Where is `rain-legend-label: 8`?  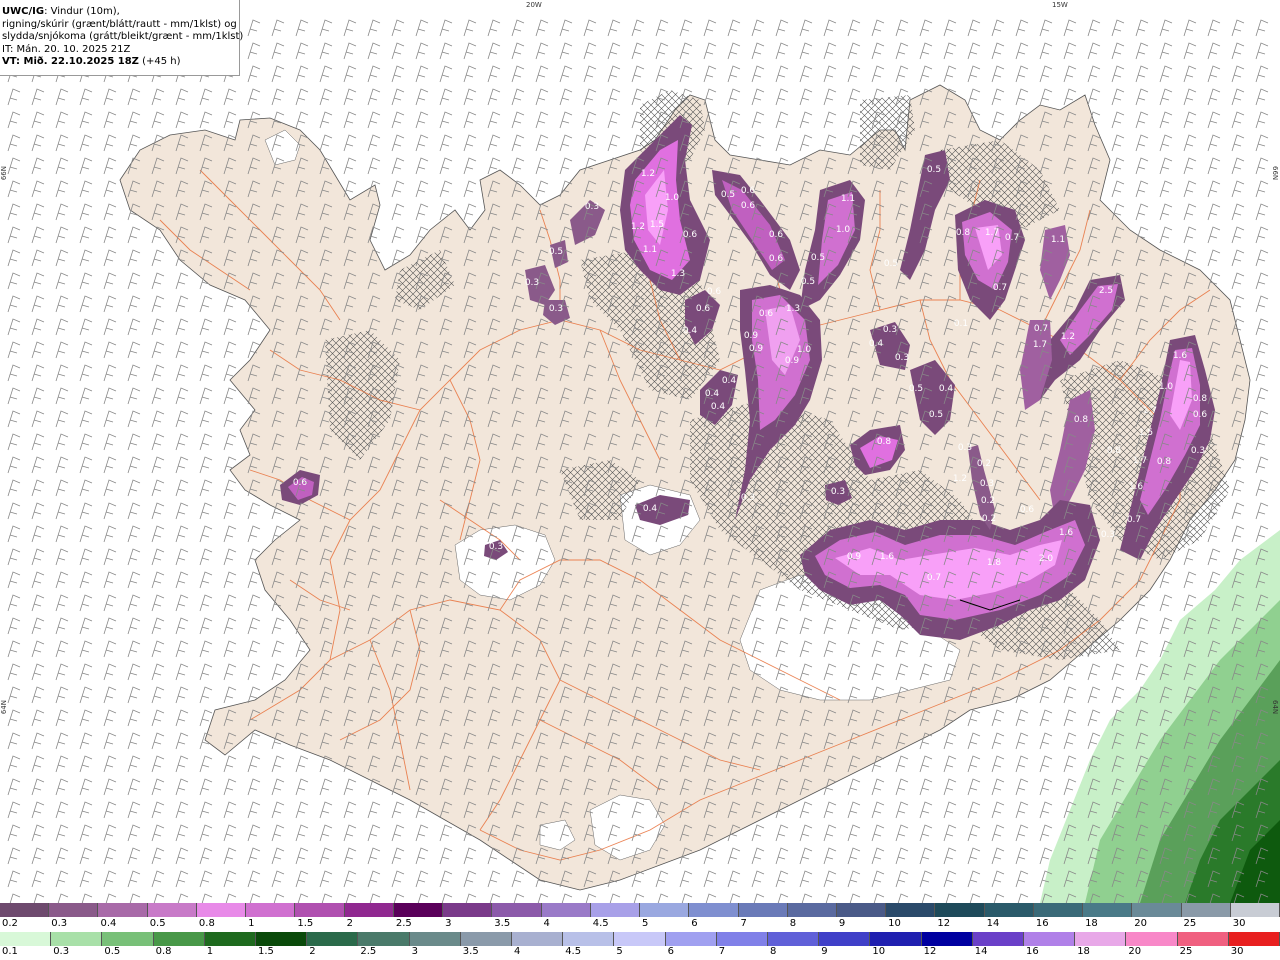
rain-legend-label: 8 is located at coordinates (773, 951).